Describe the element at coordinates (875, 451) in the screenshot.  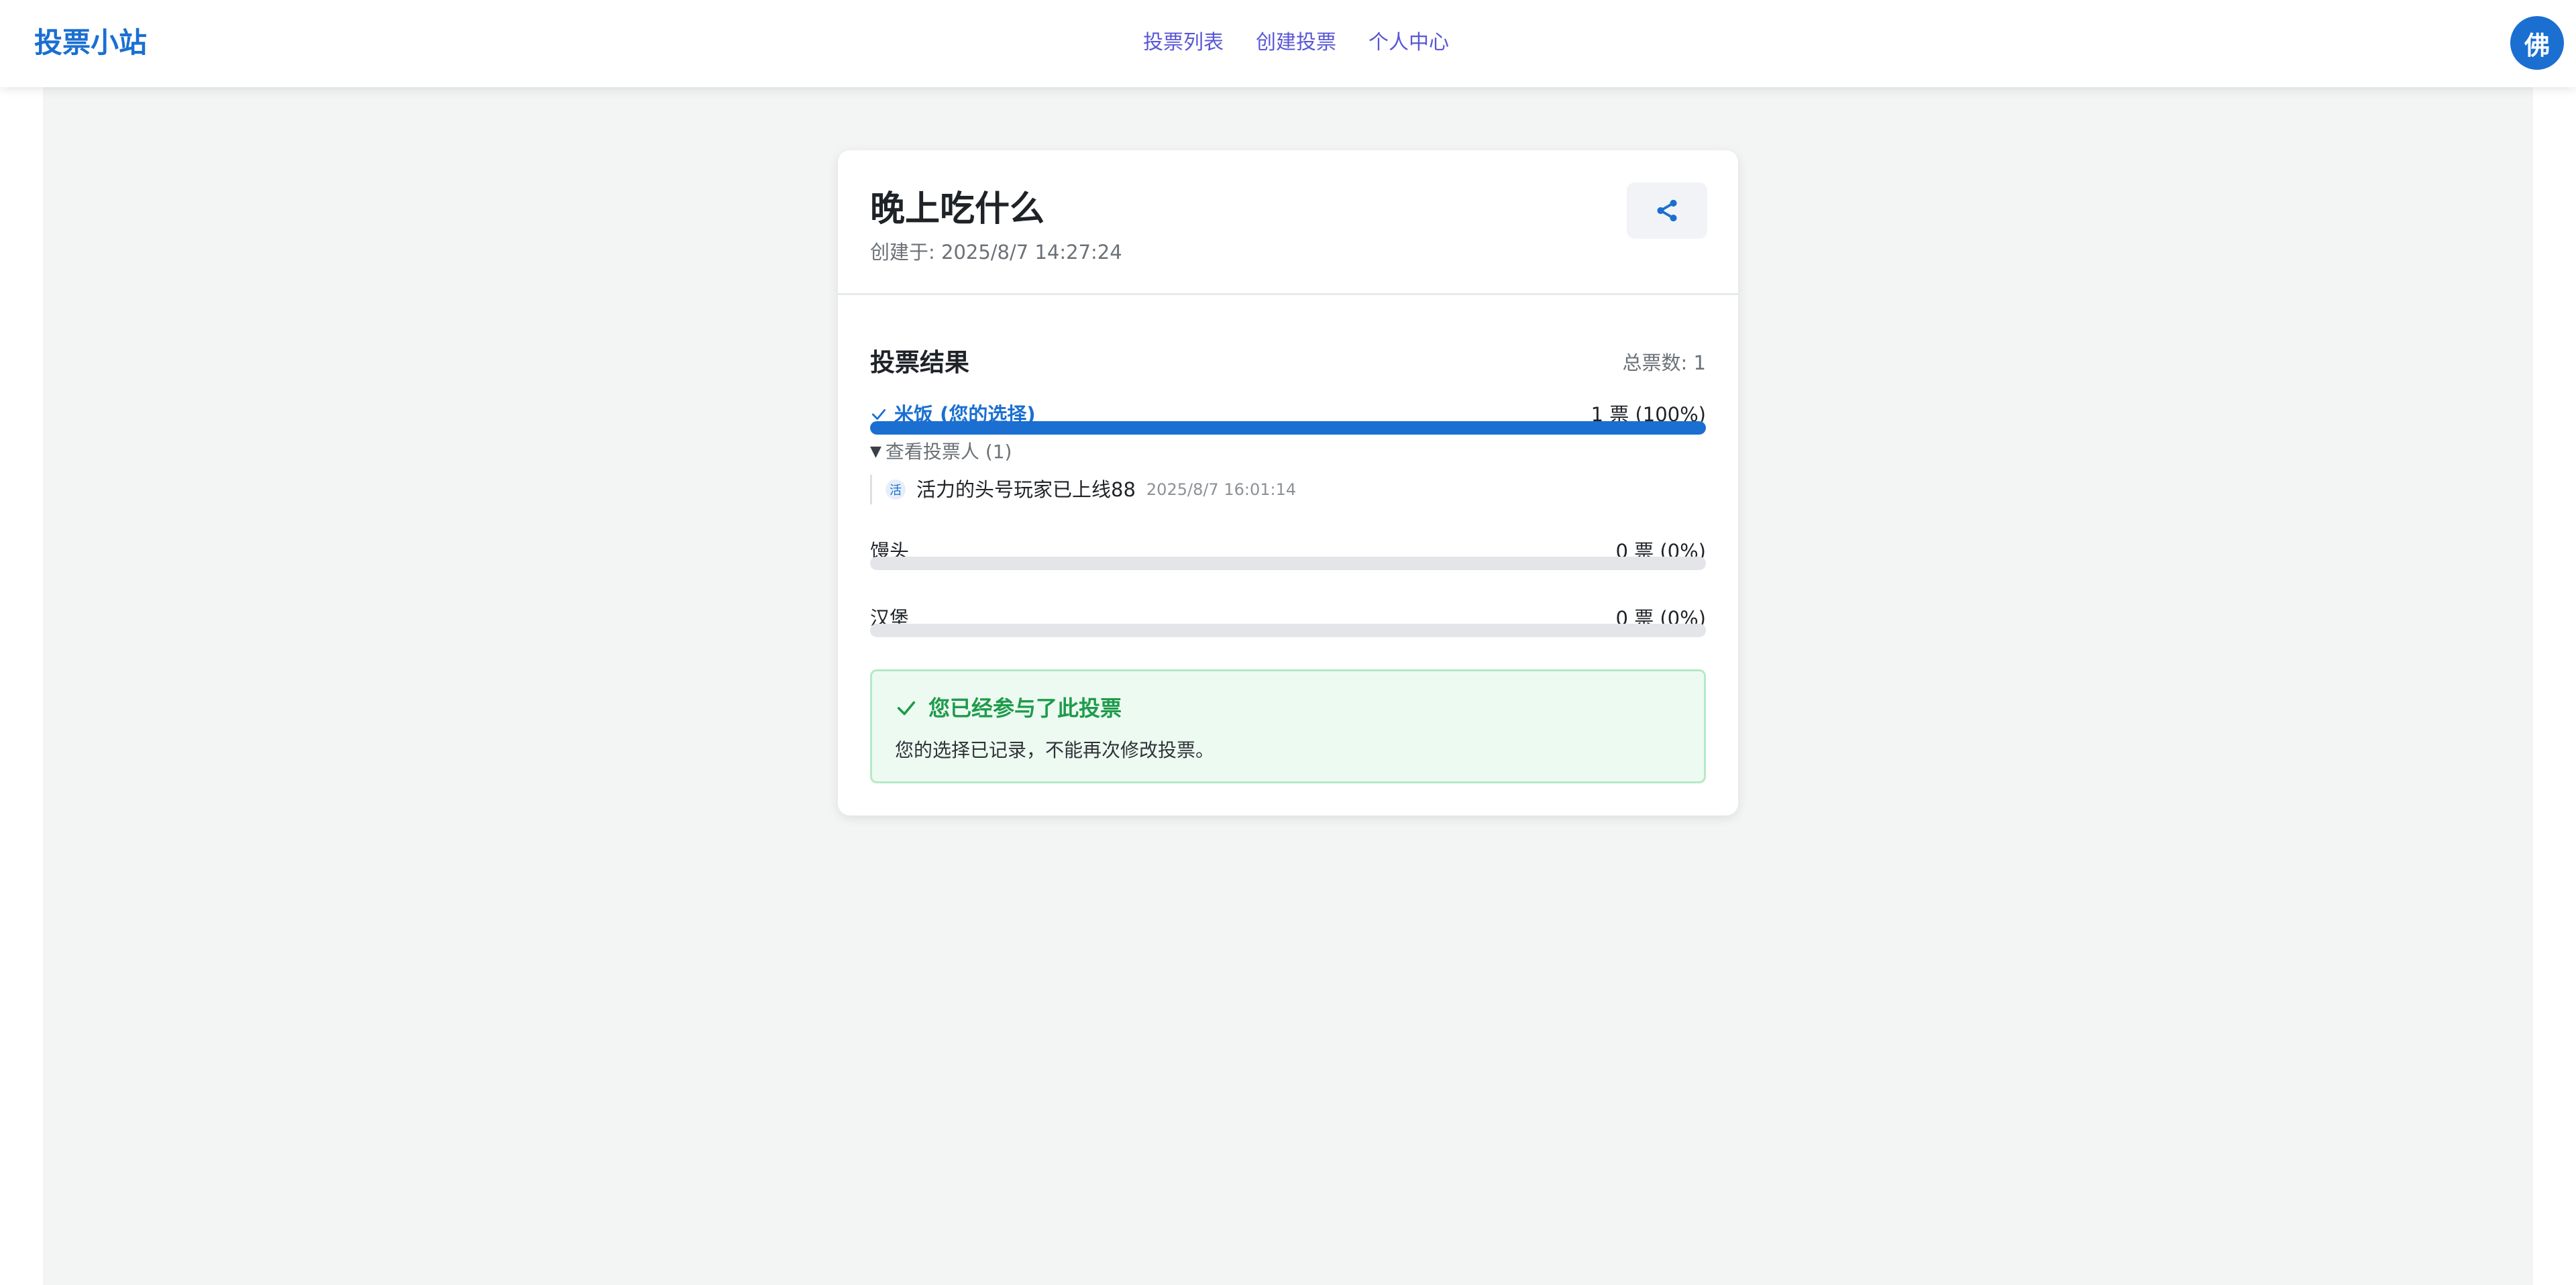
I see `caret-down-icon: ▼` at that location.